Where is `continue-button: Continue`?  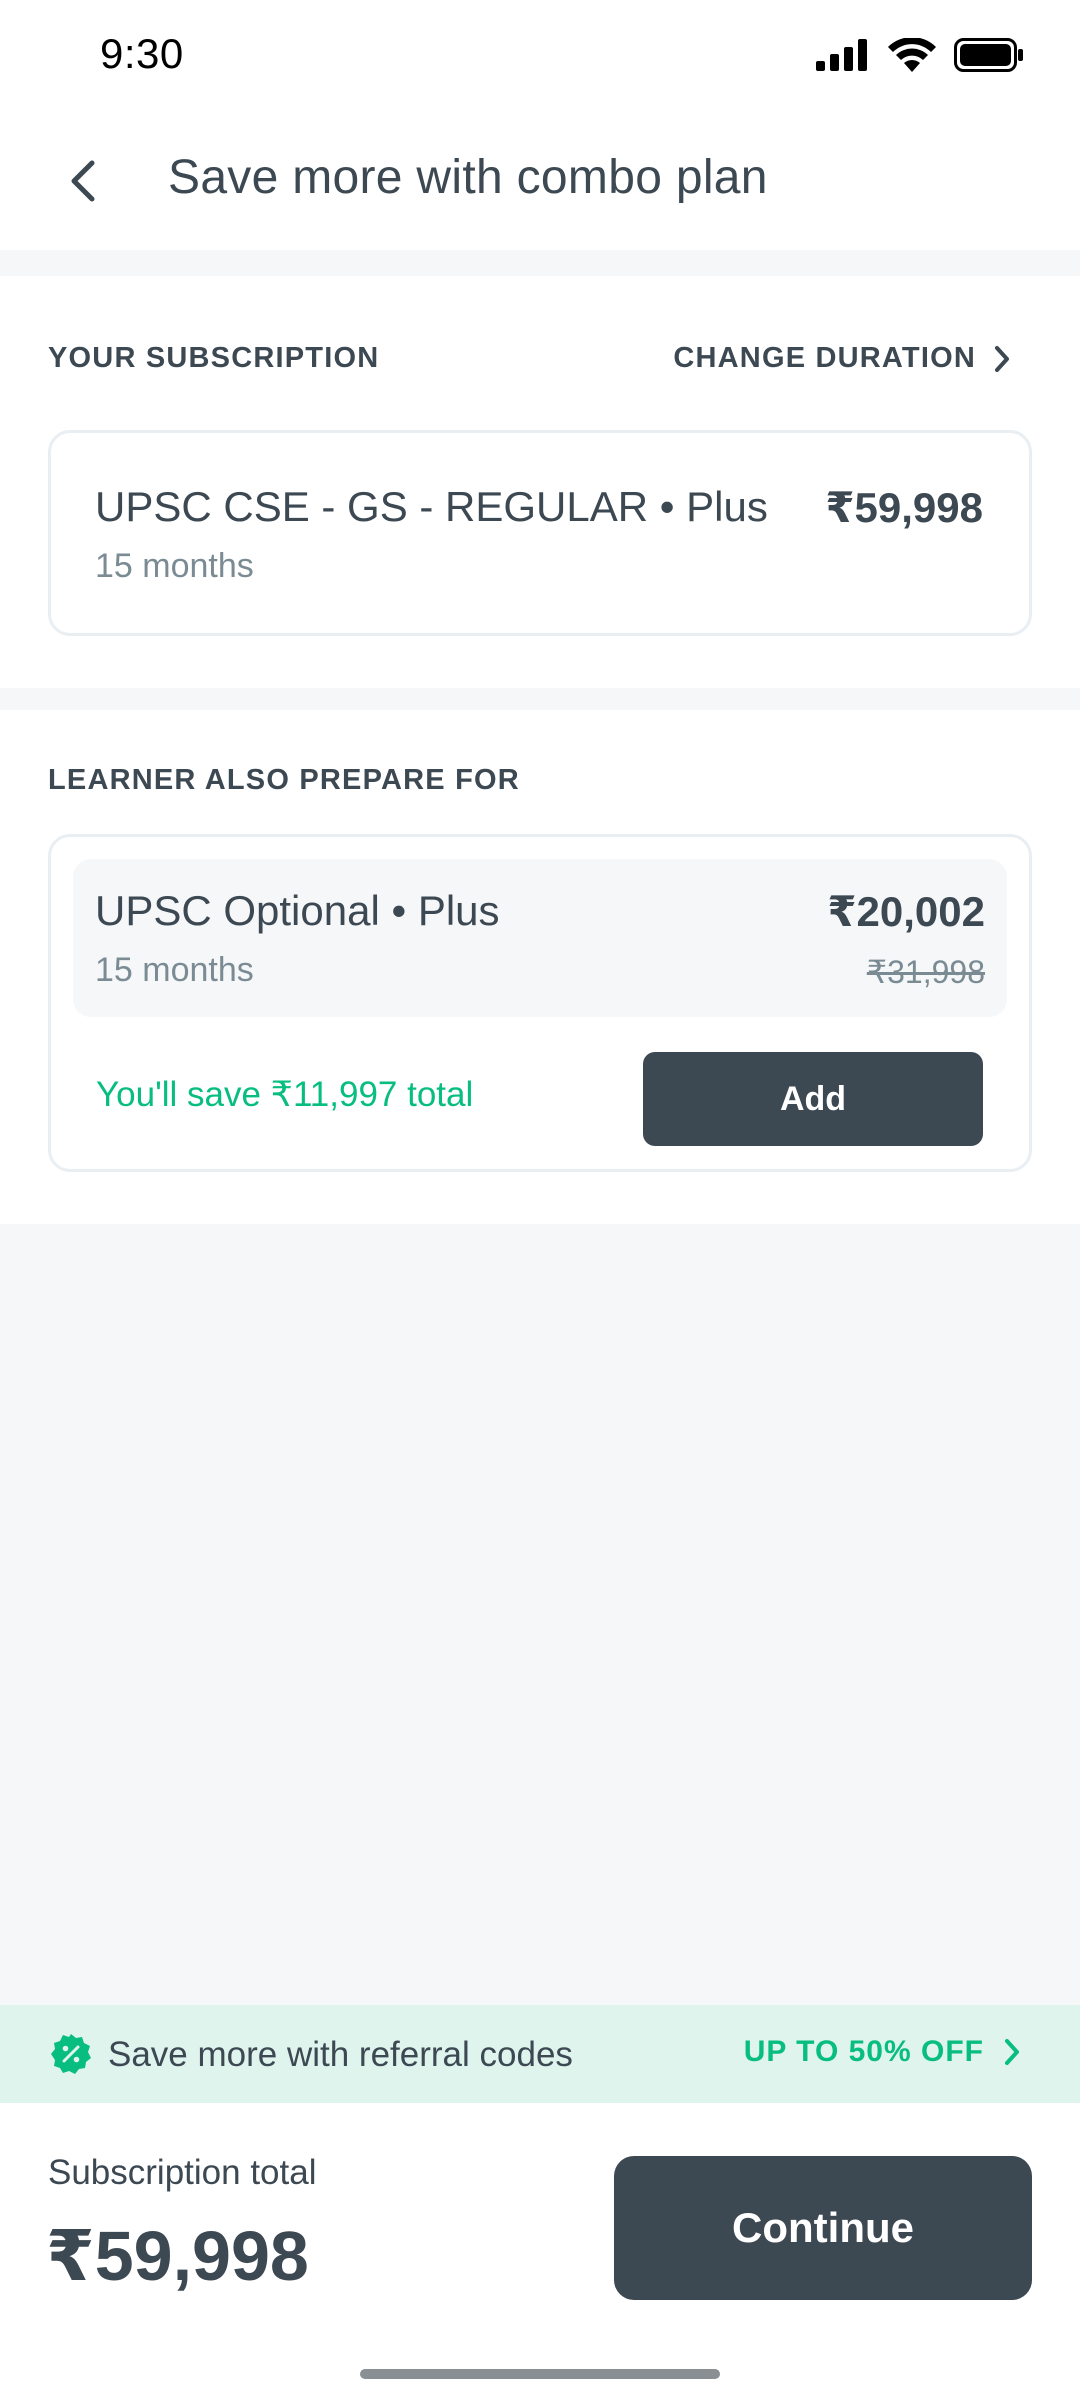
continue-button: Continue is located at coordinates (823, 2228).